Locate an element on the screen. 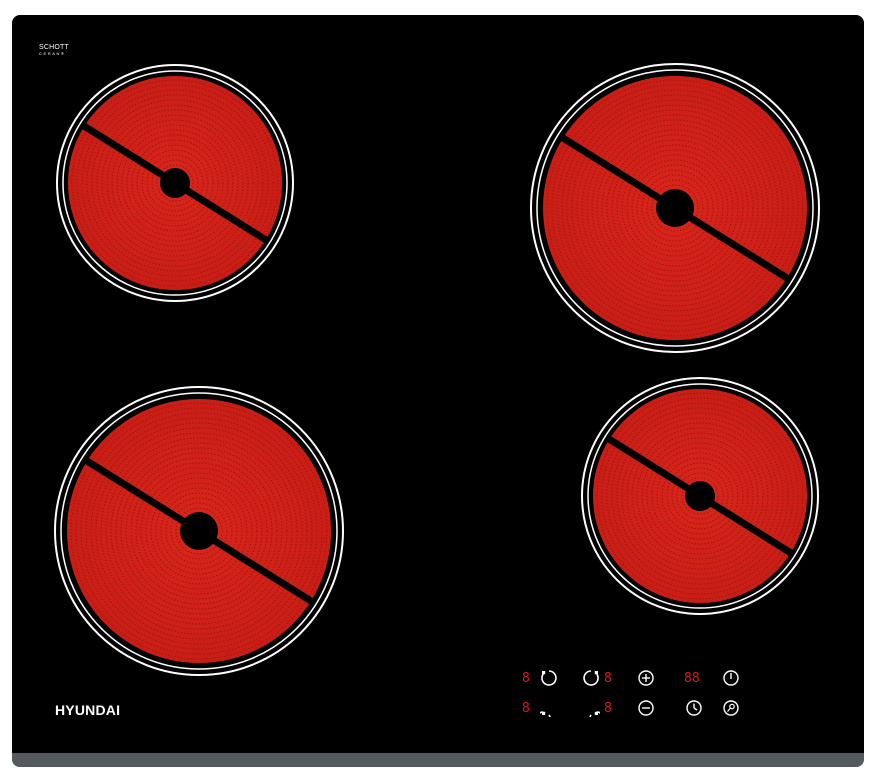  schott-logo-line1: SCHOTT is located at coordinates (54, 47).